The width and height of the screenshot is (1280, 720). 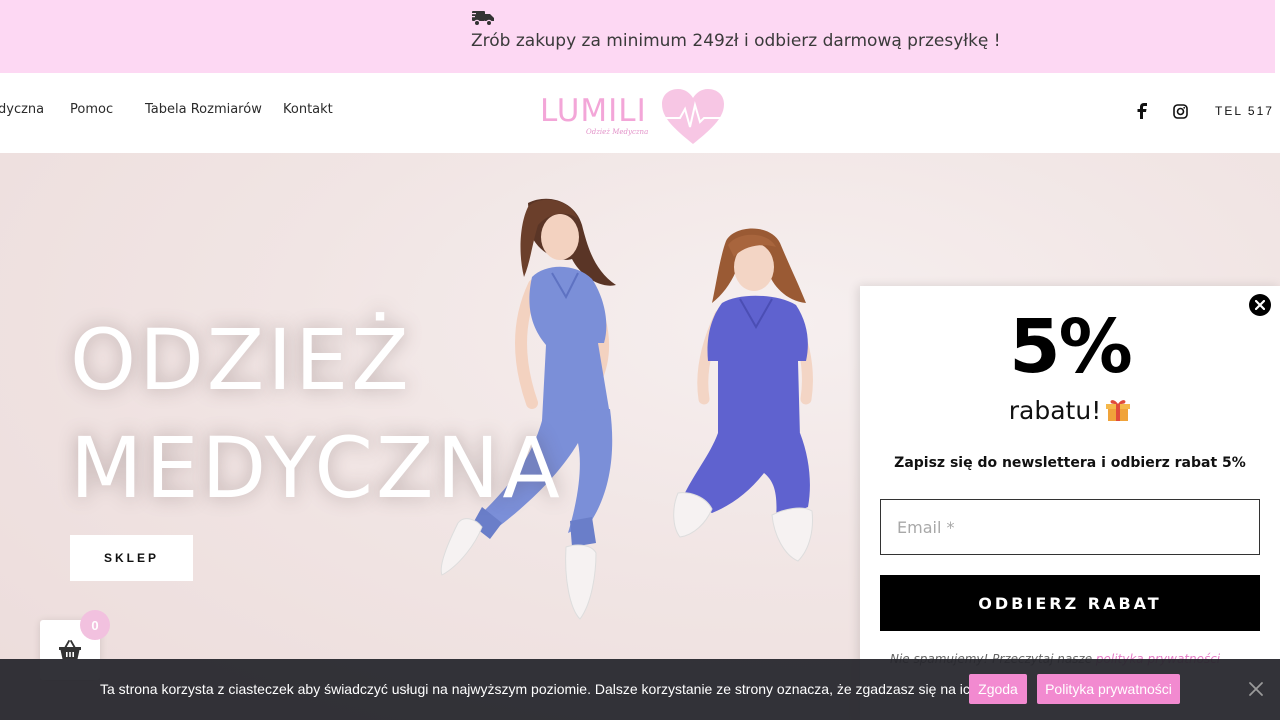 What do you see at coordinates (131, 558) in the screenshot?
I see `shop-button: SKLEP` at bounding box center [131, 558].